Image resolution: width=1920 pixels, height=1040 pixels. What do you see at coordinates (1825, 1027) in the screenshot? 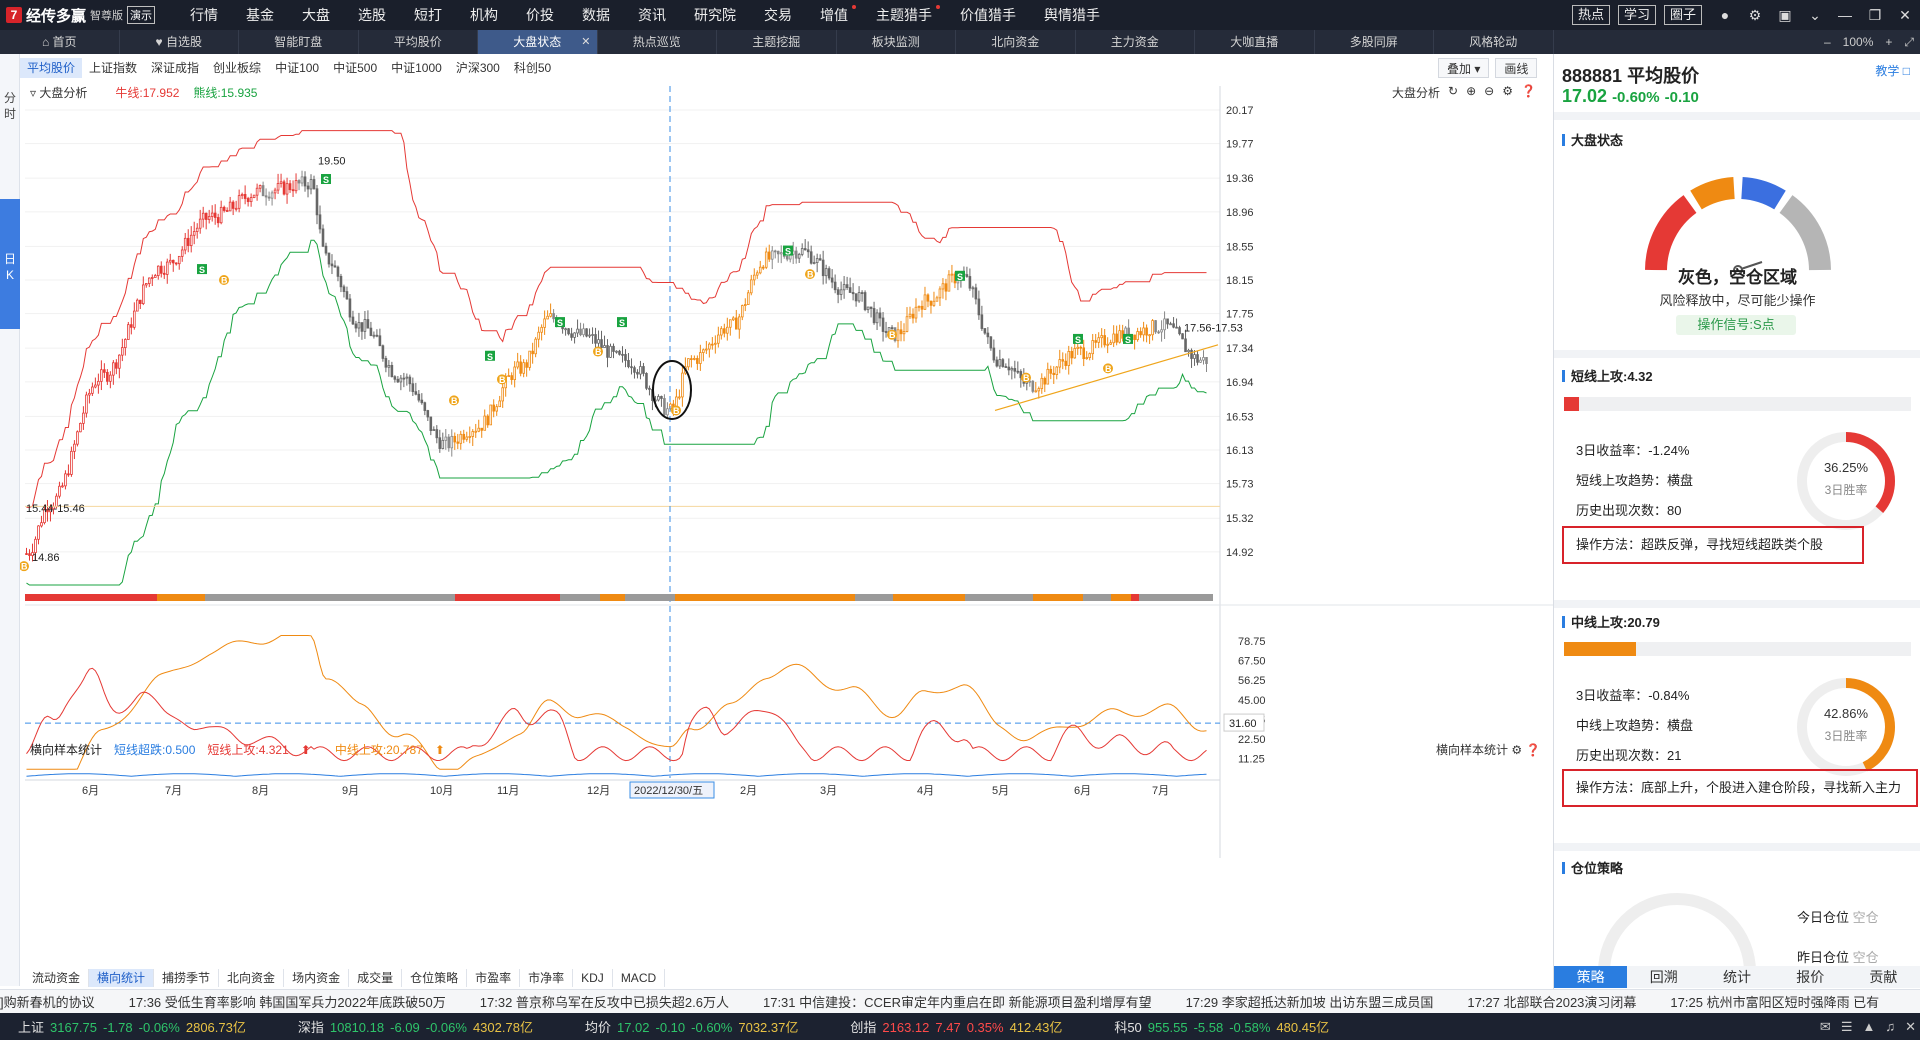
I see `mail-icon: ✉` at bounding box center [1825, 1027].